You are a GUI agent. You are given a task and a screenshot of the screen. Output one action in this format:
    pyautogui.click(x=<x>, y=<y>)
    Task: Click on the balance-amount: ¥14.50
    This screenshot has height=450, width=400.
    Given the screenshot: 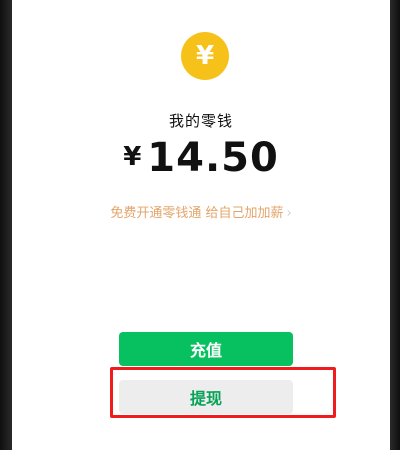 What is the action you would take?
    pyautogui.click(x=201, y=158)
    